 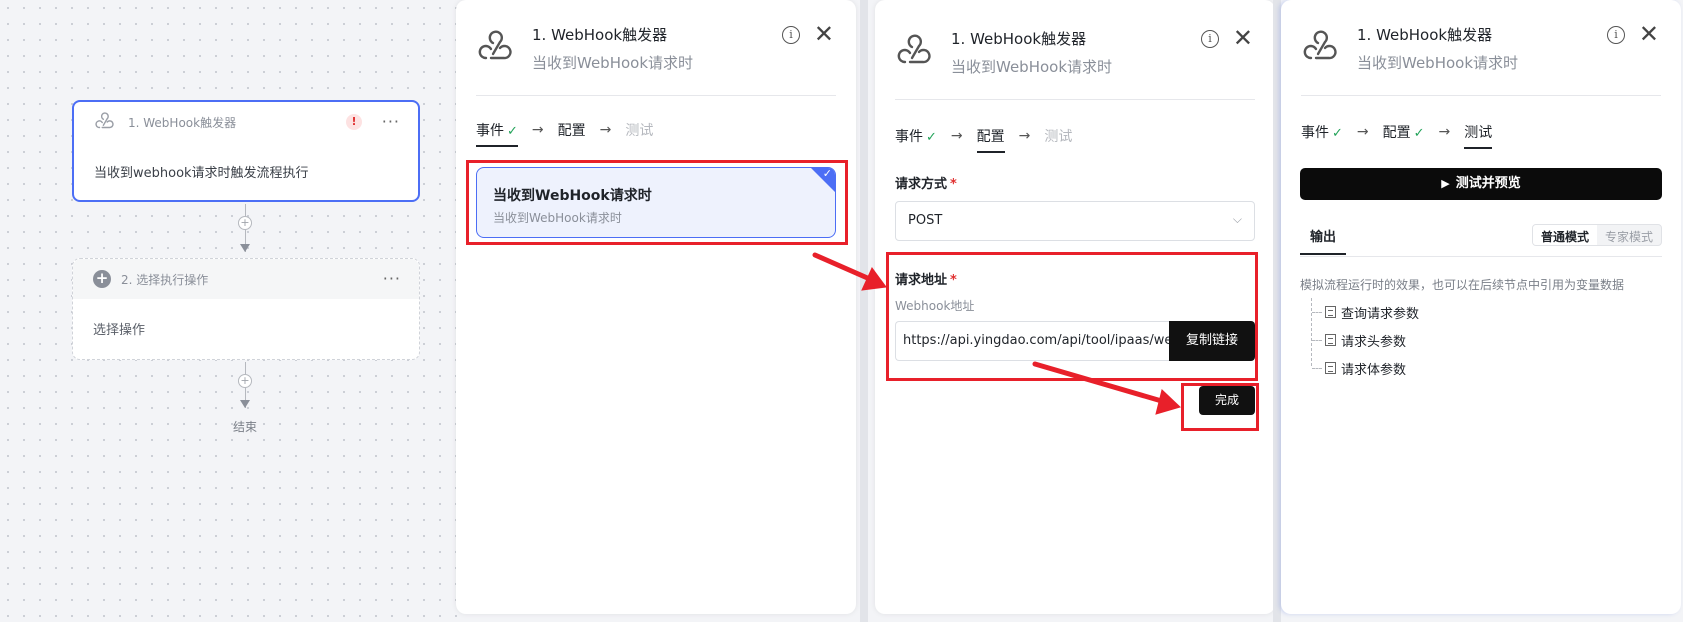 I want to click on output-description: 模拟流程运行时的效果，也可以在后续节点中引用为变量数据, so click(x=1462, y=285).